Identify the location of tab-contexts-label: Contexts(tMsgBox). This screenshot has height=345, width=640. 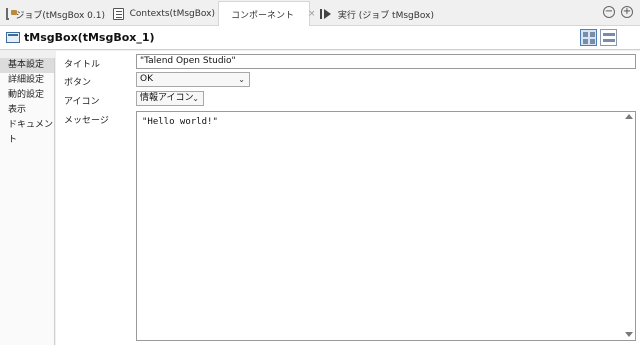
(172, 14).